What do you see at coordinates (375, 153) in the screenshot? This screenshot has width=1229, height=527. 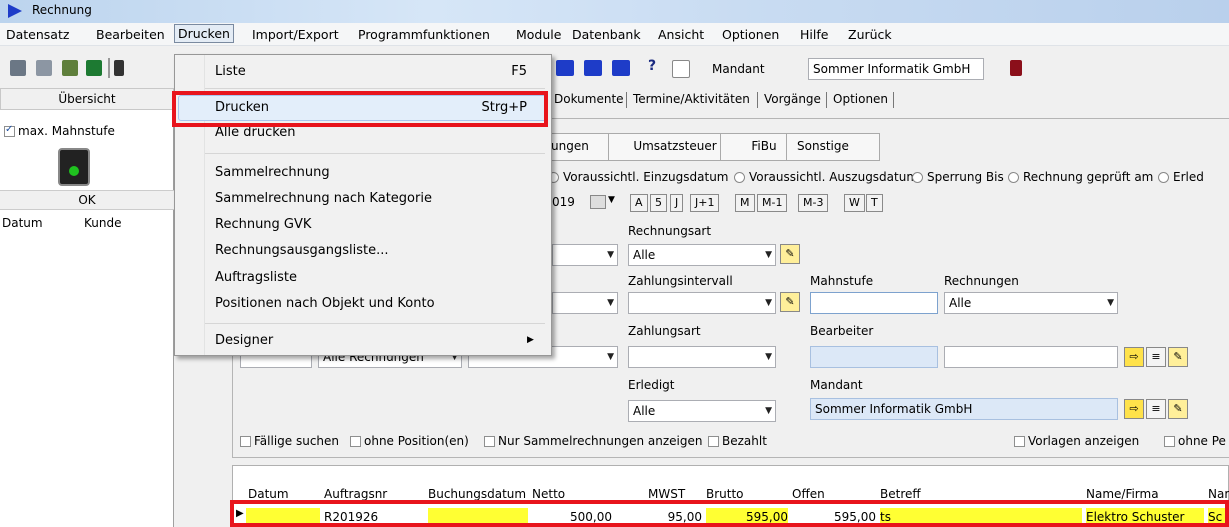 I see `menu-separator` at bounding box center [375, 153].